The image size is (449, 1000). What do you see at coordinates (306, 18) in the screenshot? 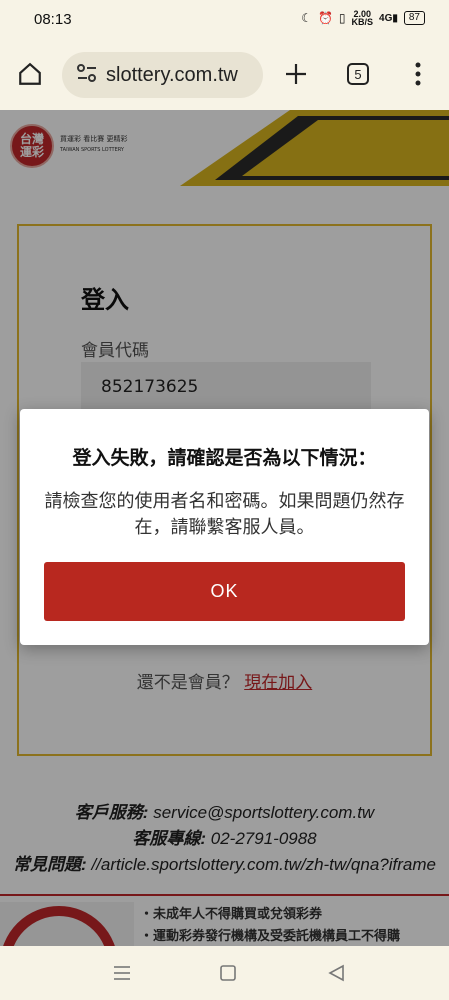
I see `dnd-moon-icon: ☾` at bounding box center [306, 18].